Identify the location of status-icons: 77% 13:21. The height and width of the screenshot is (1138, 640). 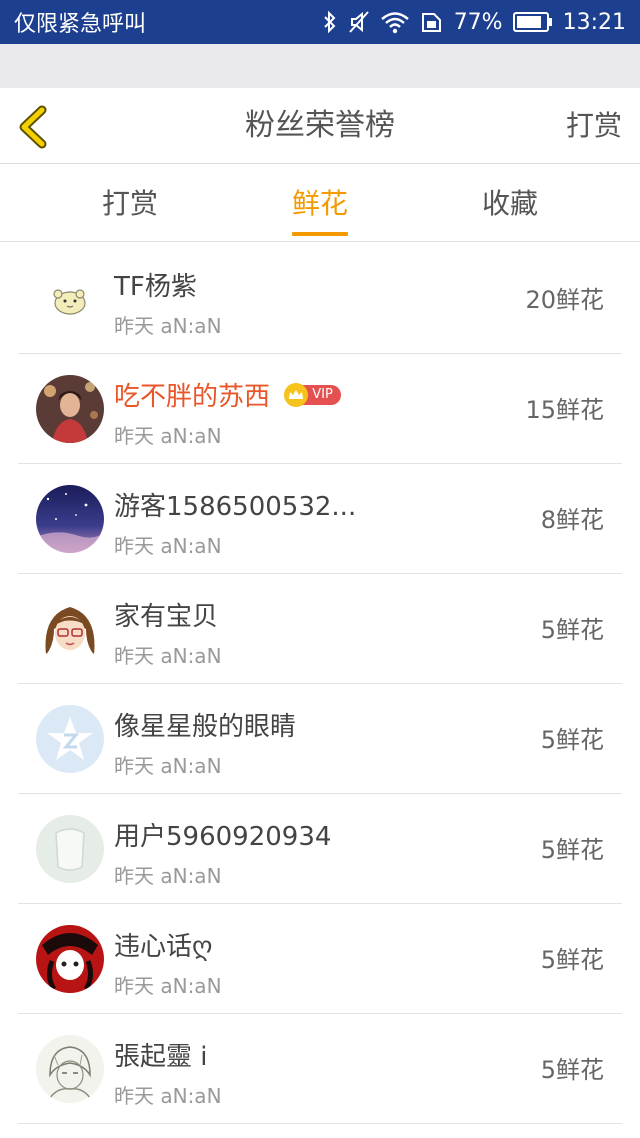
(474, 22).